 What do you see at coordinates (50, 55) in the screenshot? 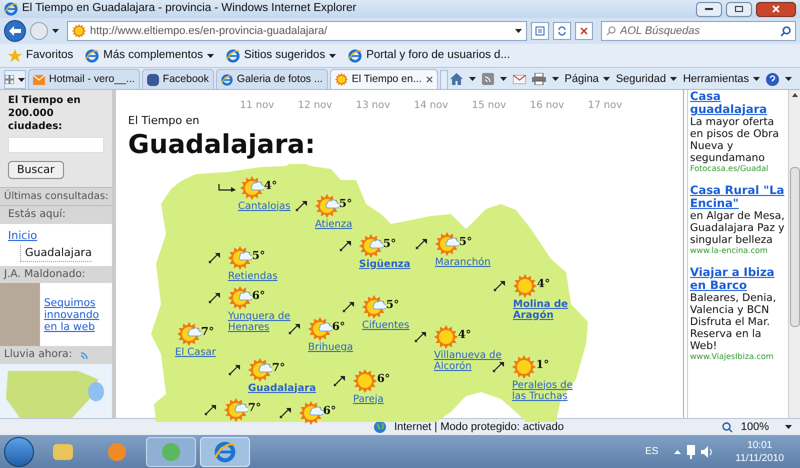
I see `favorites-link: Favoritos` at bounding box center [50, 55].